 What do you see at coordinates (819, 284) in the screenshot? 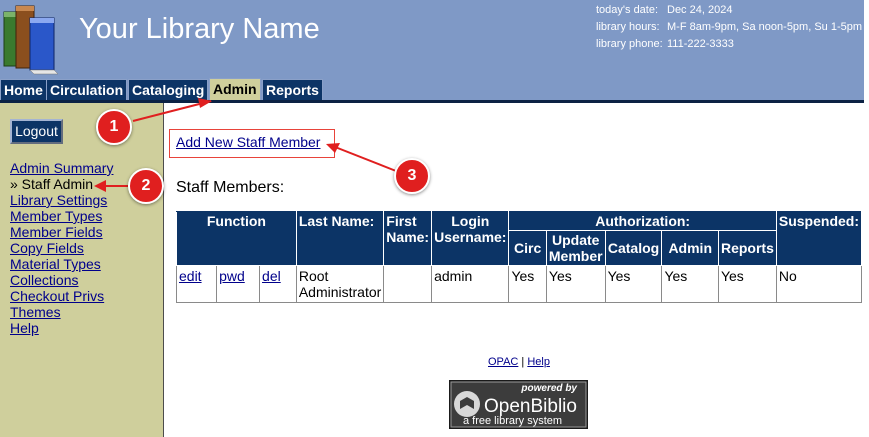
I see `cell-suspended: No` at bounding box center [819, 284].